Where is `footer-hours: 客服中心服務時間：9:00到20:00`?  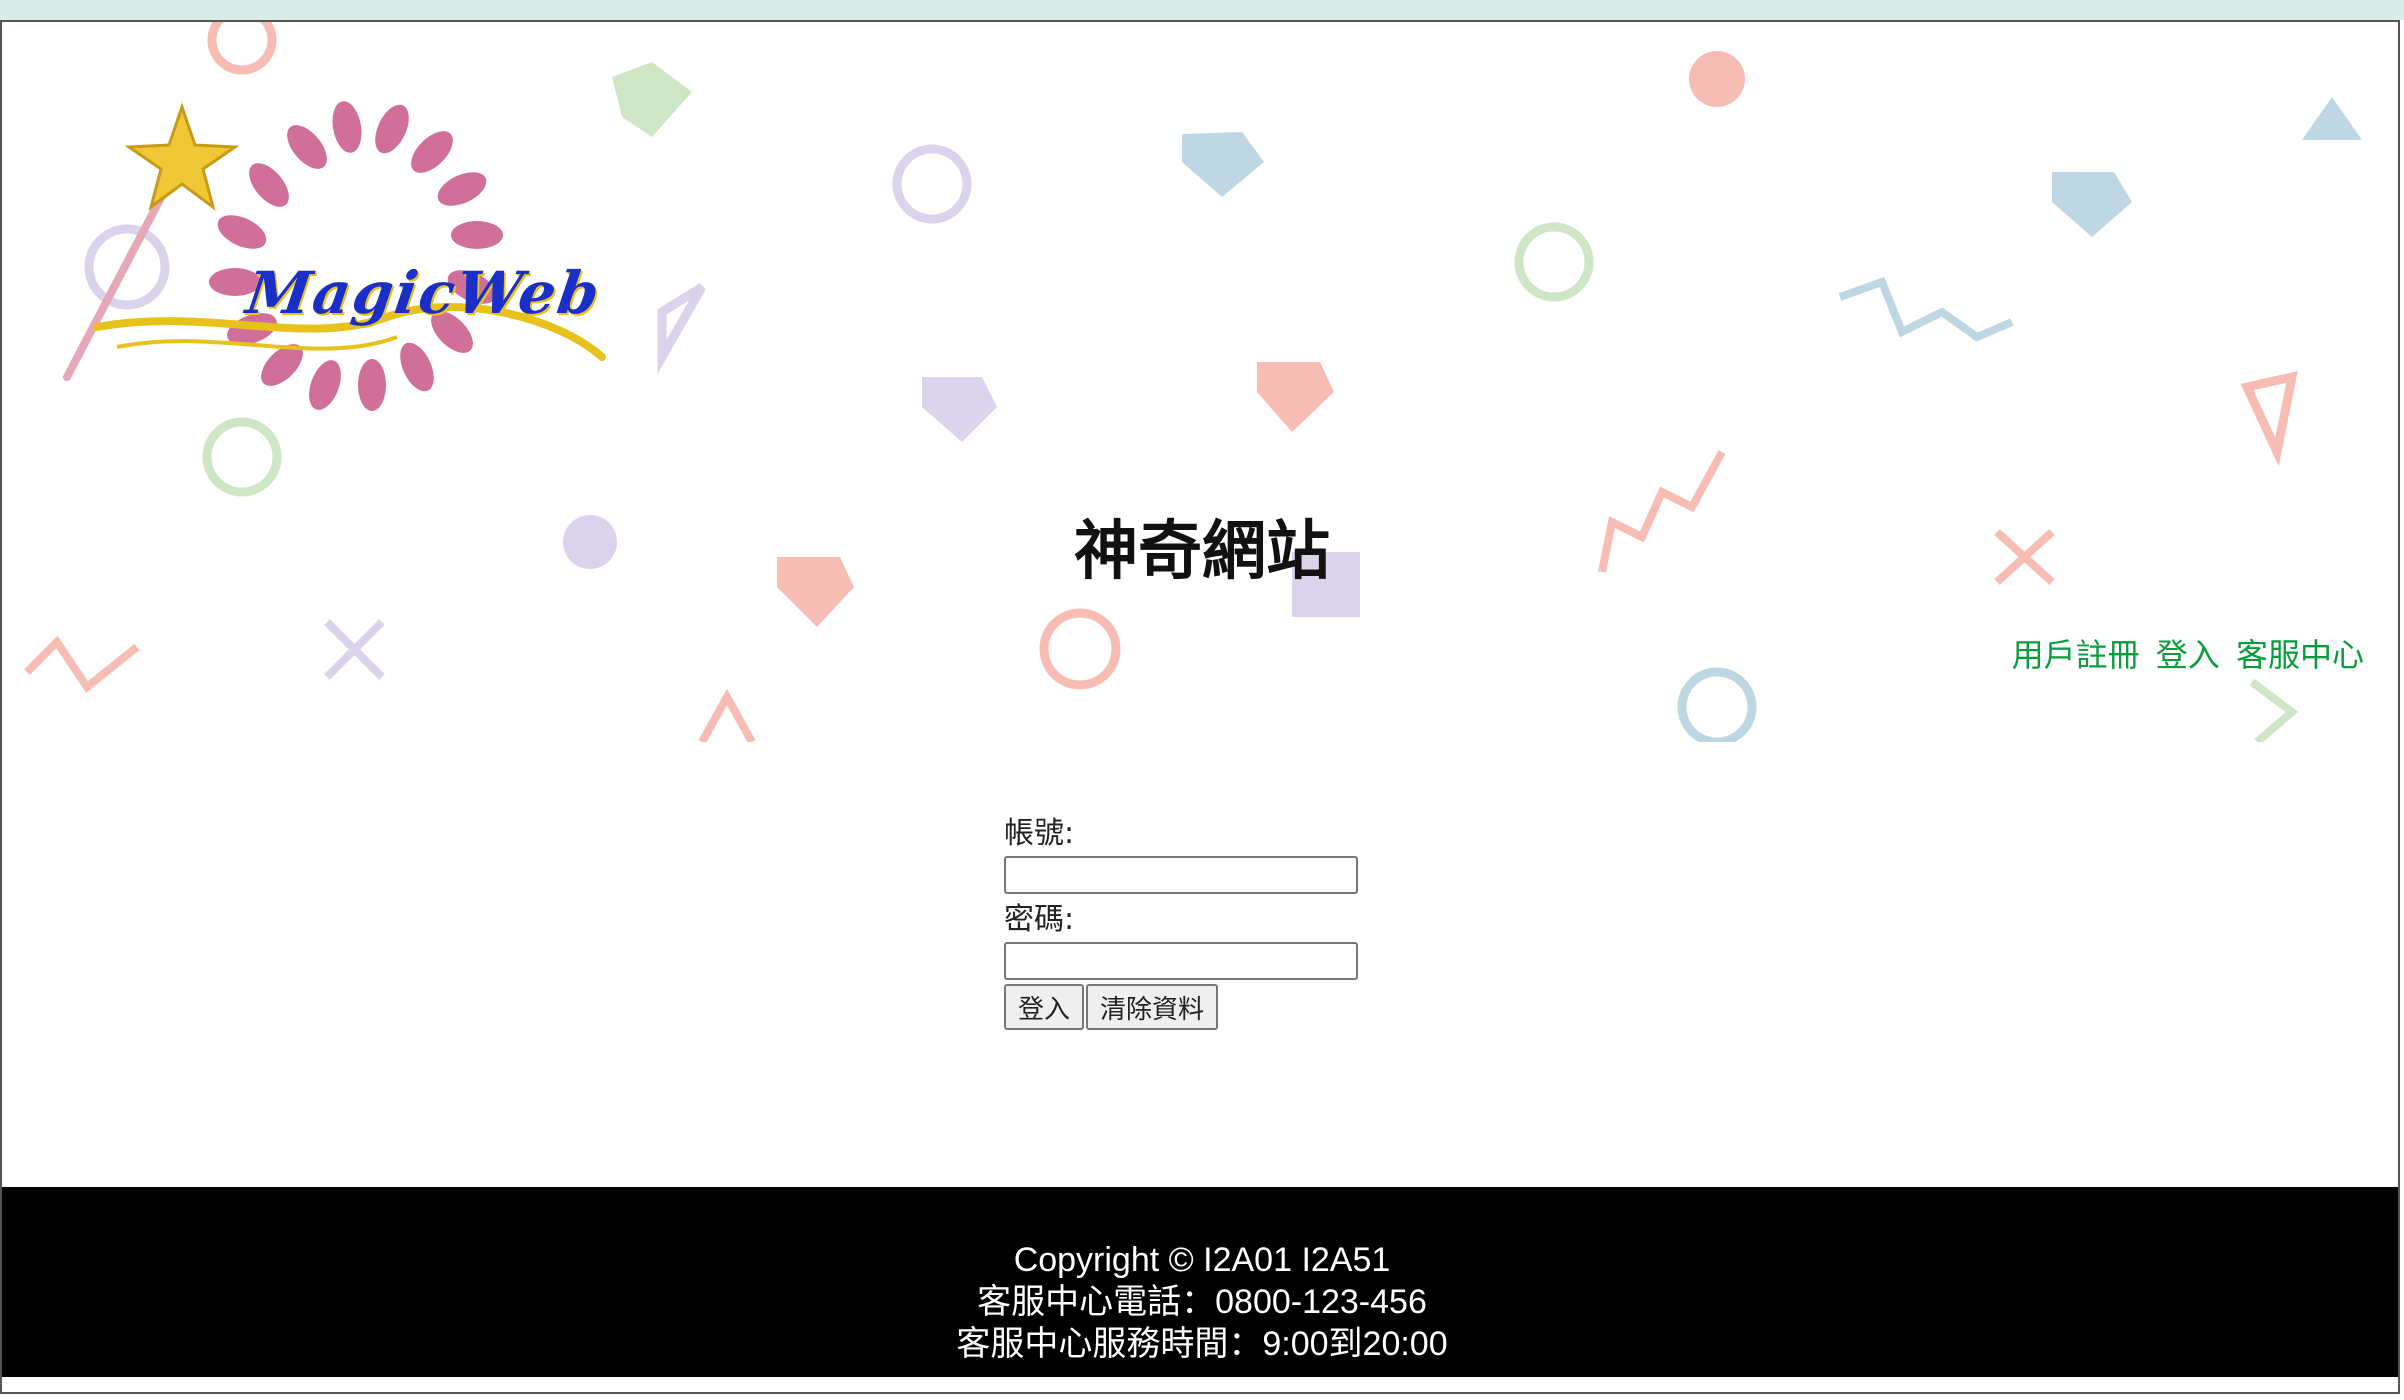
footer-hours: 客服中心服務時間：9:00到20:00 is located at coordinates (1202, 1344).